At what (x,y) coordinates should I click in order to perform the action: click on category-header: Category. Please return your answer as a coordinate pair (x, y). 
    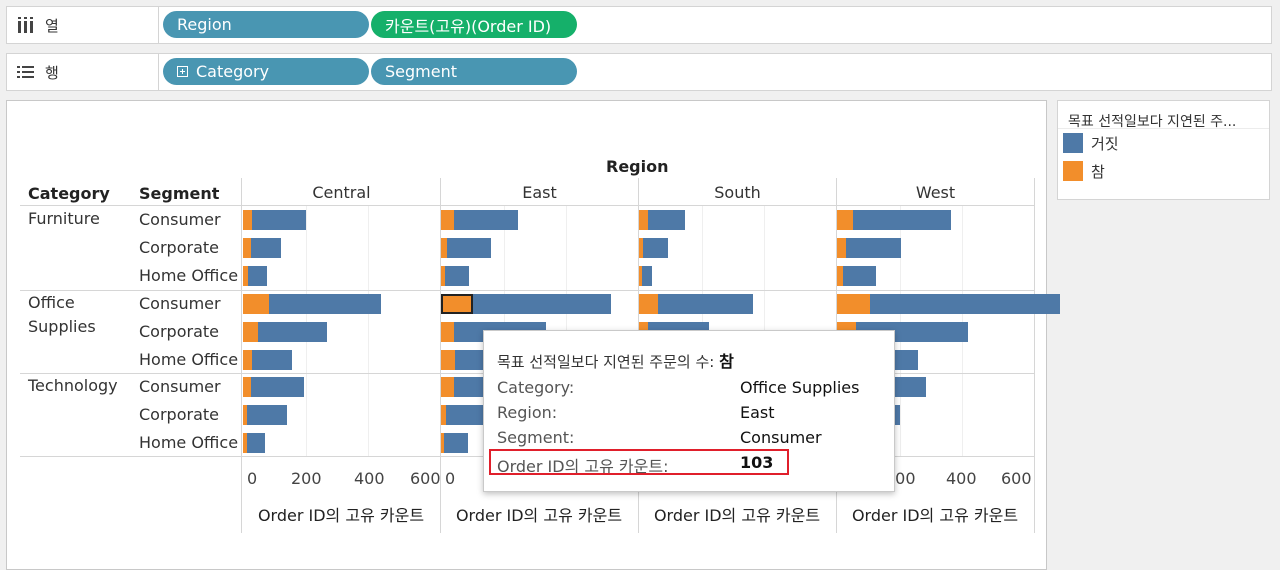
    Looking at the image, I should click on (69, 193).